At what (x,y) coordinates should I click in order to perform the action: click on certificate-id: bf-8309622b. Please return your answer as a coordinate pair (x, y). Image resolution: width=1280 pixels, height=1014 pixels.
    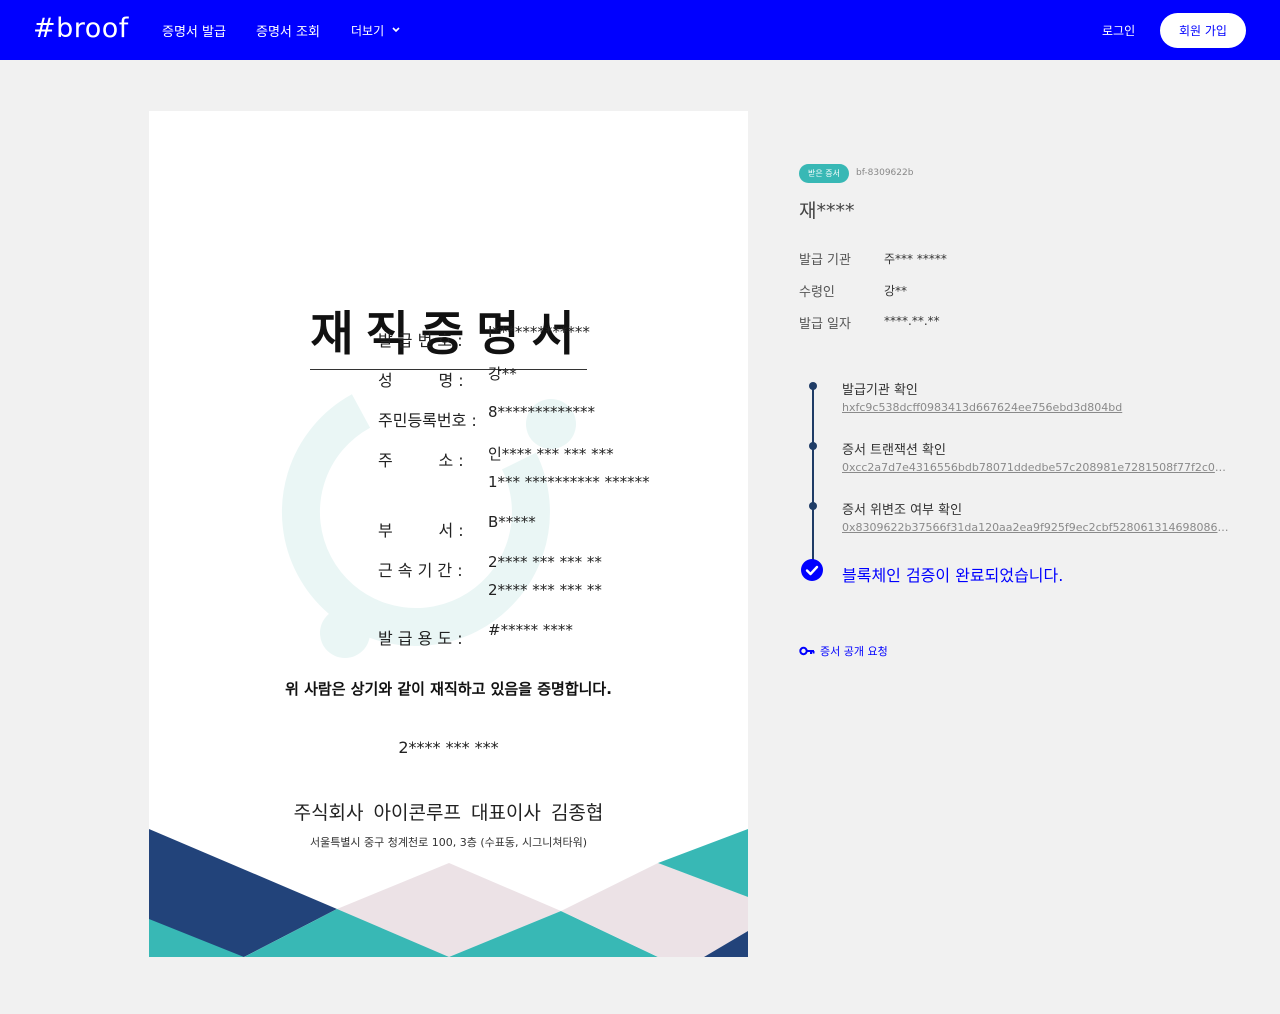
    Looking at the image, I should click on (885, 173).